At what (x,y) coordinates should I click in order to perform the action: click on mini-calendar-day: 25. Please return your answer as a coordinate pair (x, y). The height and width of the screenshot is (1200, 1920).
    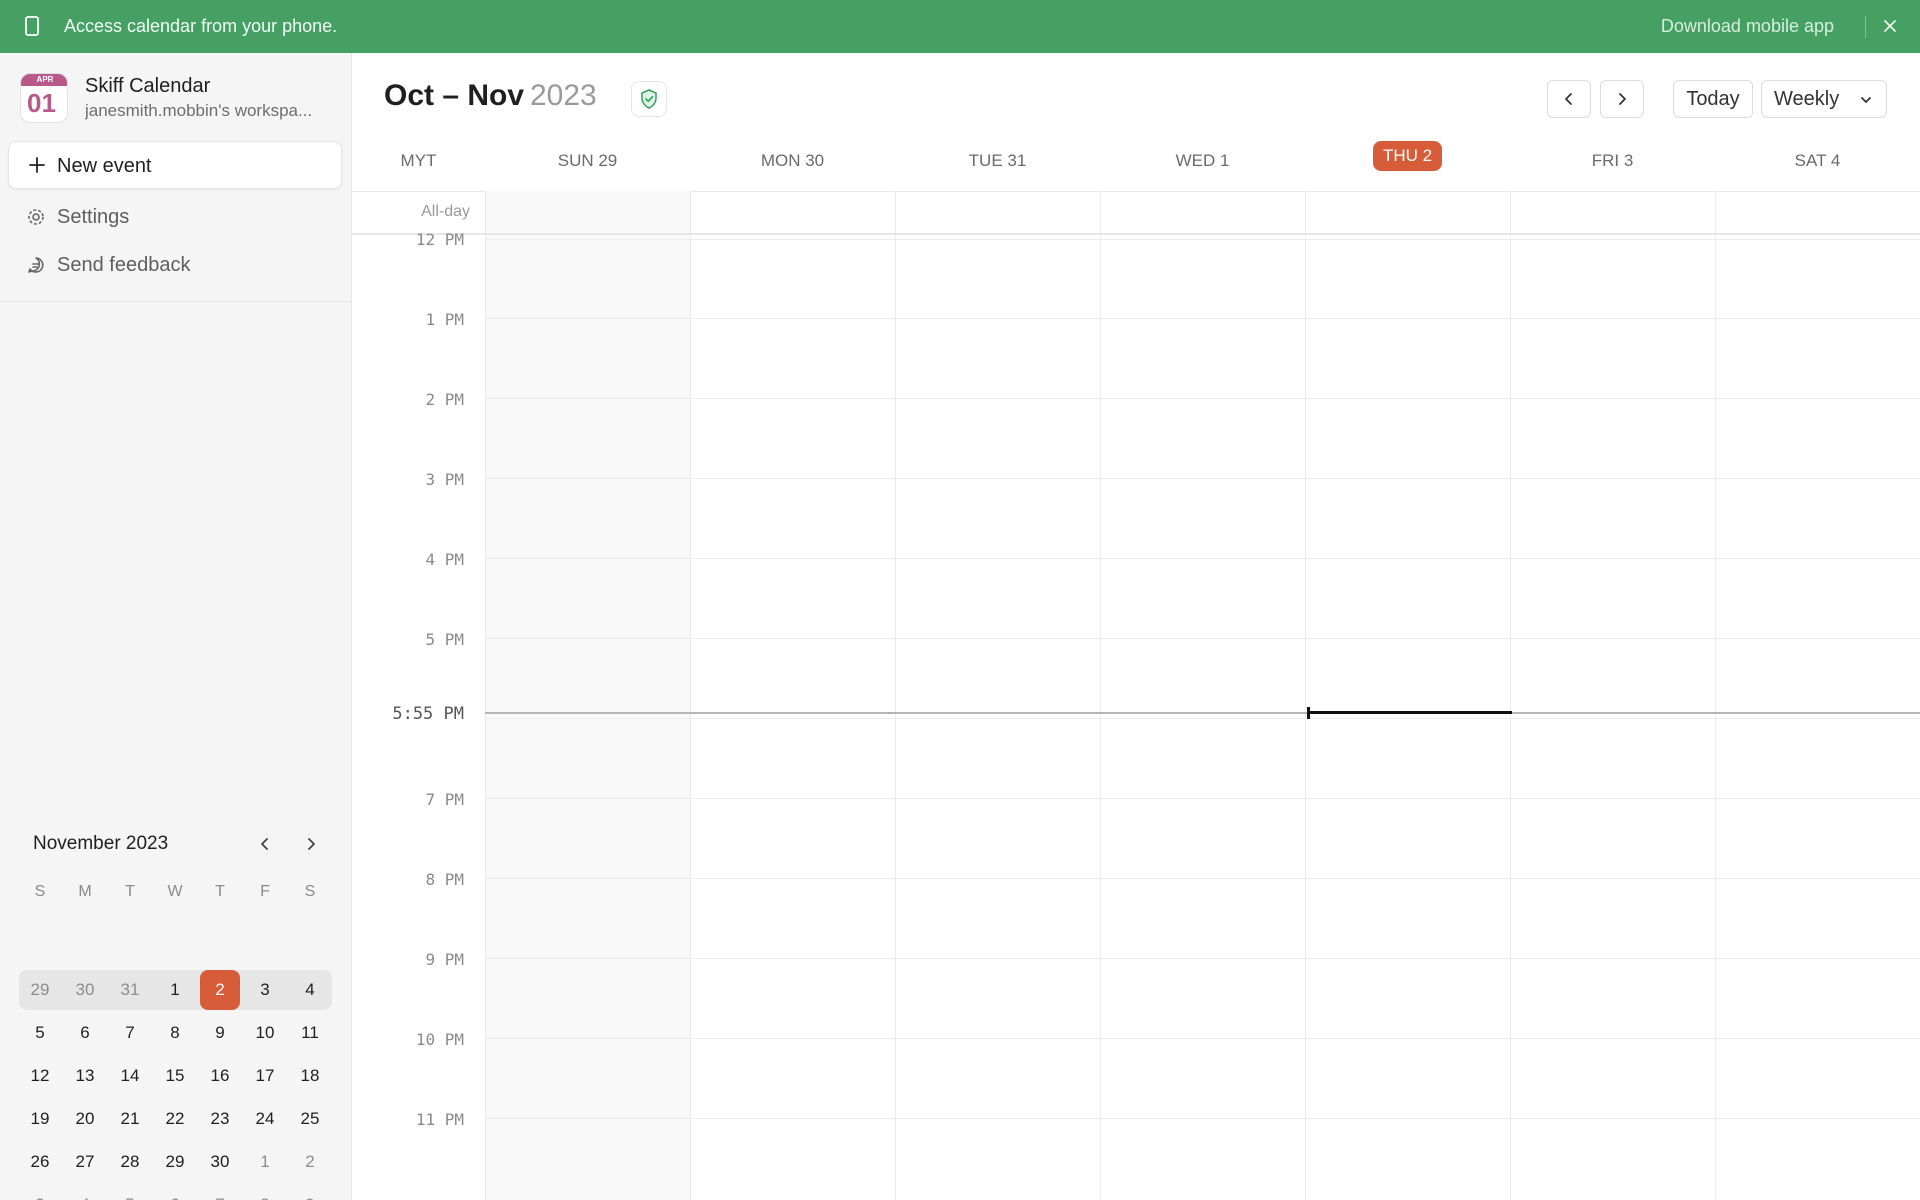
    Looking at the image, I should click on (310, 1119).